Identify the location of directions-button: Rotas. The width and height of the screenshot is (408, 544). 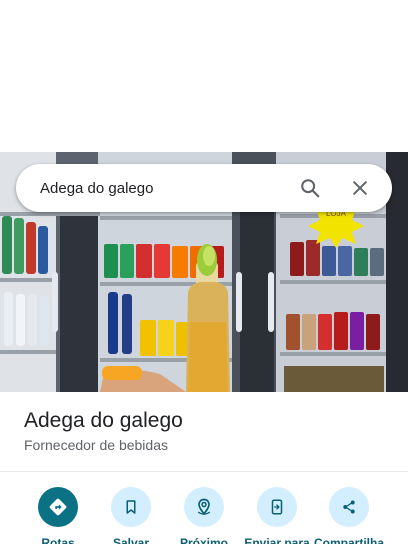
(58, 515).